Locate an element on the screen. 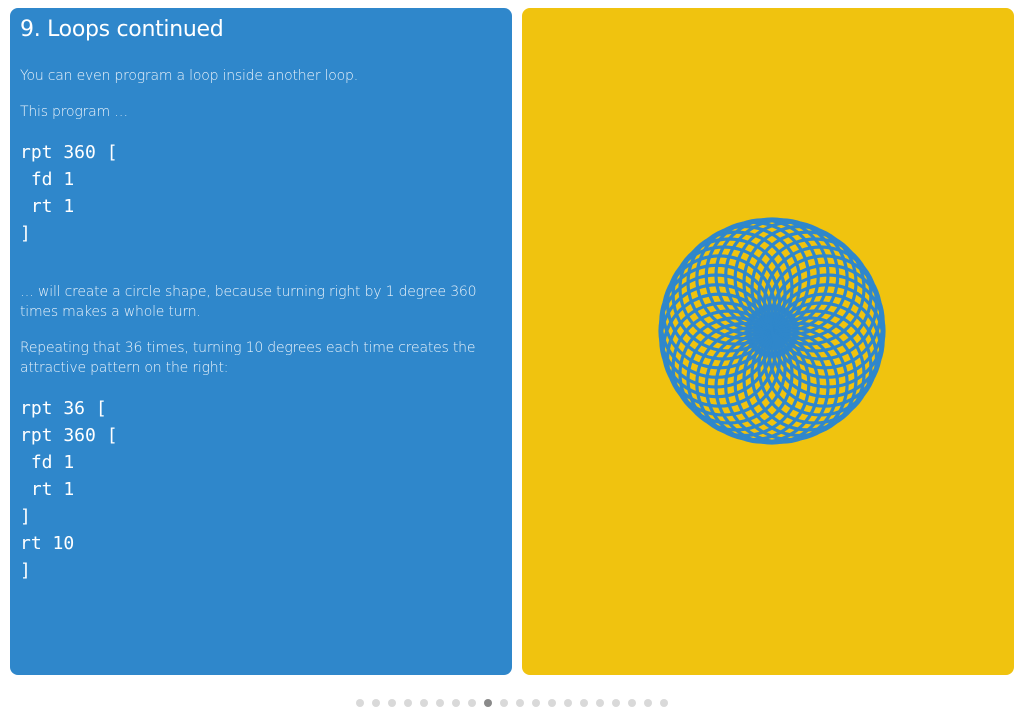 The image size is (1024, 722). code-block-pattern: rpt 36 [ rpt 360 [ fd 1 rt 1 ] rt 10 ] is located at coordinates (69, 489).